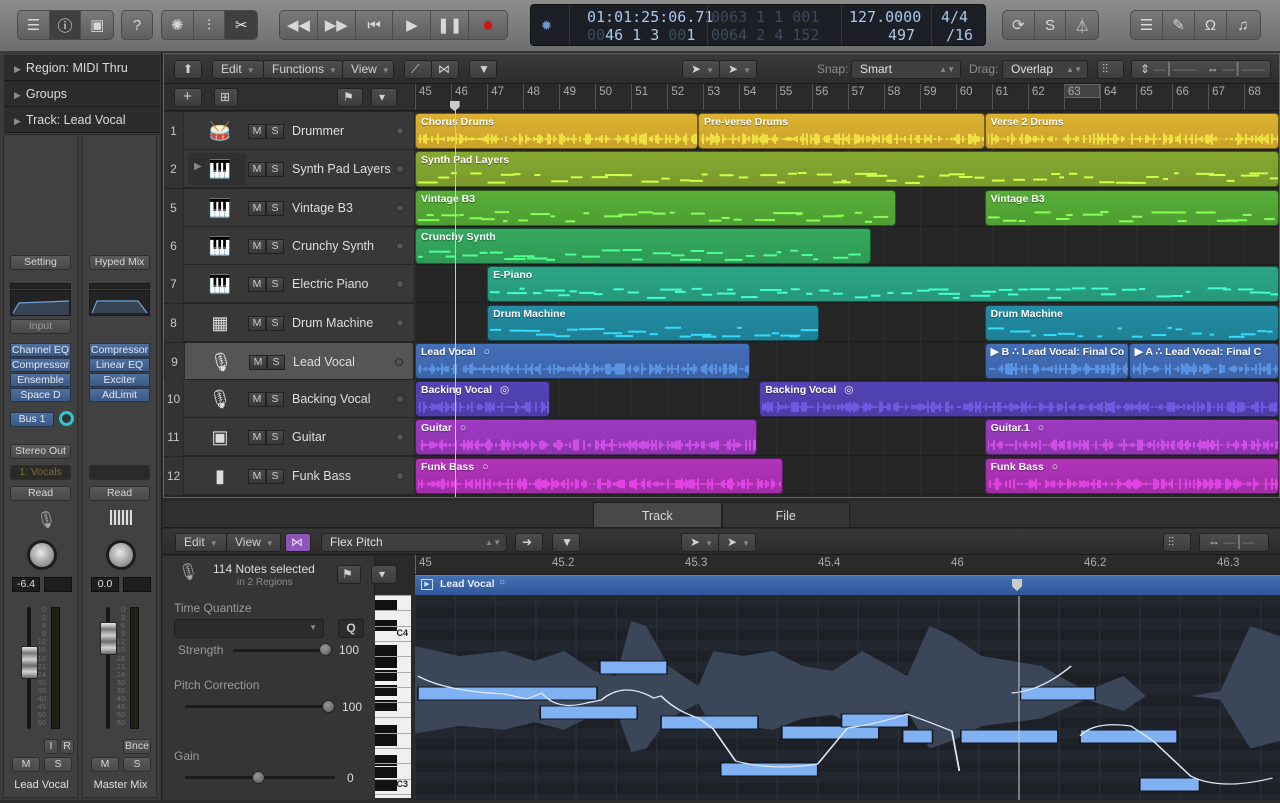 This screenshot has height=803, width=1280. Describe the element at coordinates (97, 25) in the screenshot. I see `toolbar-button: ▣` at that location.